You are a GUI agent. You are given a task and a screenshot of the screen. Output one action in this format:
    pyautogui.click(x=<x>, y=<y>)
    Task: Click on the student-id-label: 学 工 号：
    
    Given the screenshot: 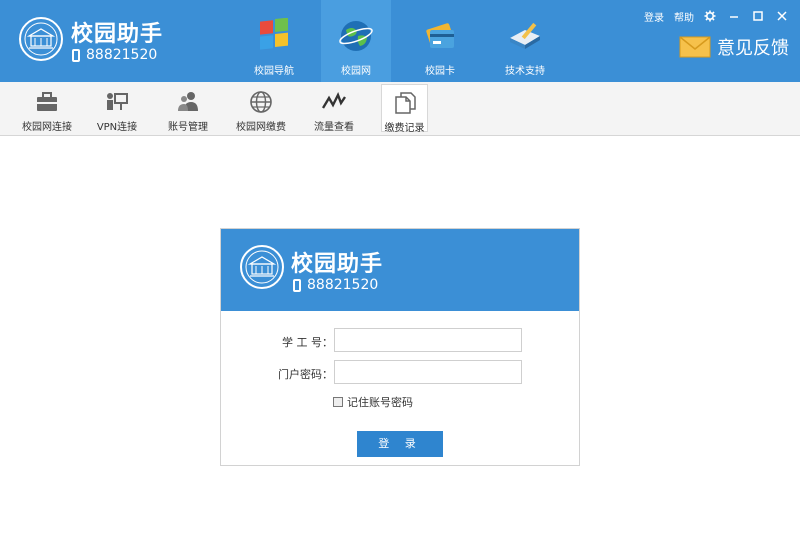 What is the action you would take?
    pyautogui.click(x=307, y=342)
    